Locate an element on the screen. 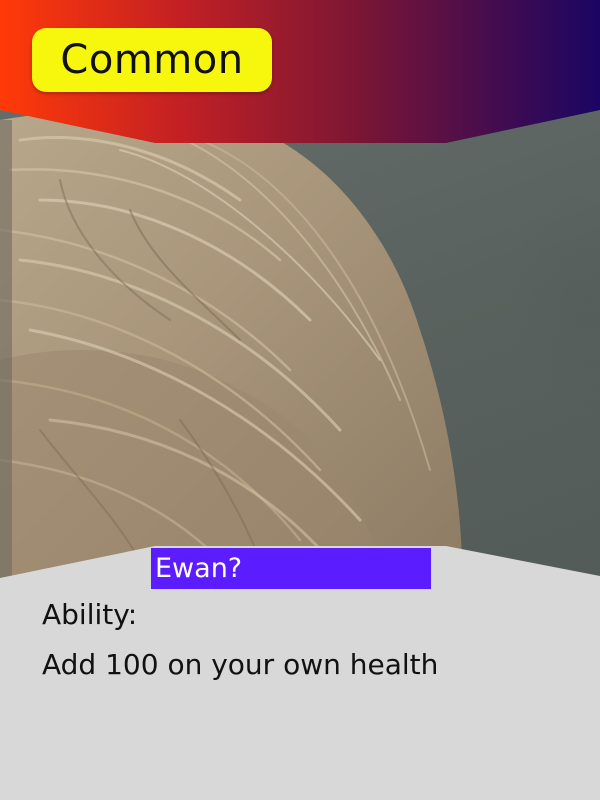 Image resolution: width=600 pixels, height=800 pixels. rarity-label: Common is located at coordinates (152, 60).